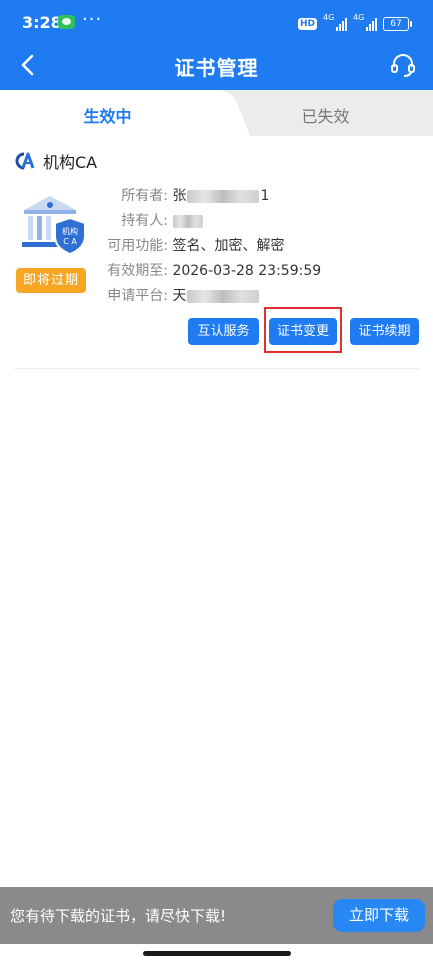 The width and height of the screenshot is (433, 963). Describe the element at coordinates (216, 24) in the screenshot. I see `status-bar: 3:28 ··· HD 4G 4G 67` at that location.